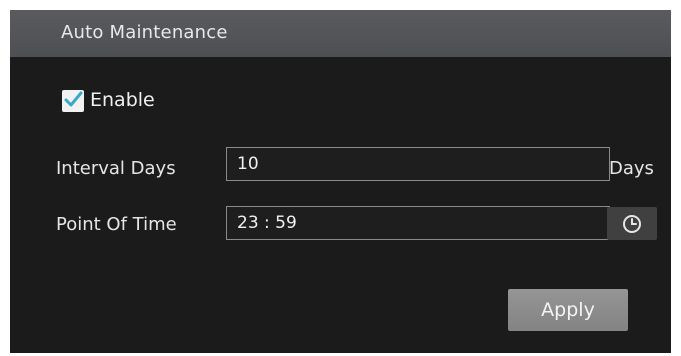 The image size is (681, 356). What do you see at coordinates (631, 168) in the screenshot?
I see `days-unit-label: Days` at bounding box center [631, 168].